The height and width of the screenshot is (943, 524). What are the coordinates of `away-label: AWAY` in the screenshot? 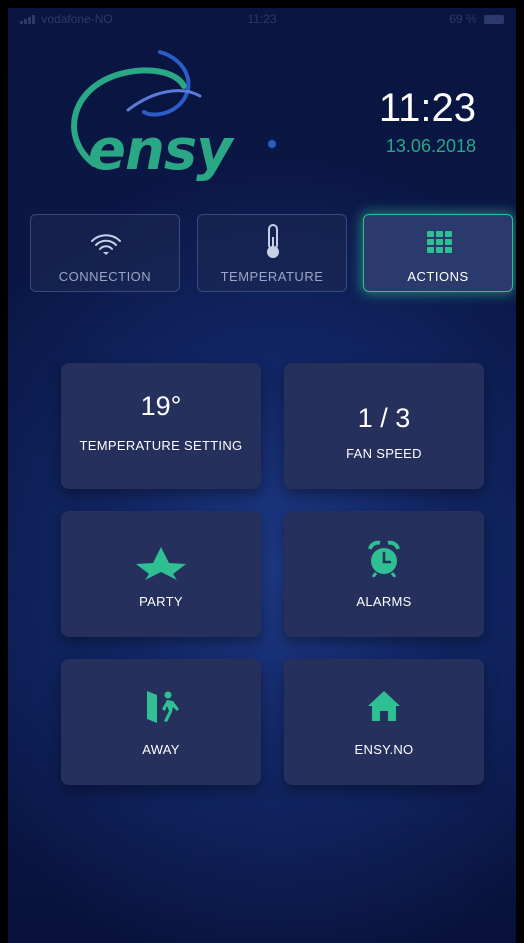 It's located at (161, 749).